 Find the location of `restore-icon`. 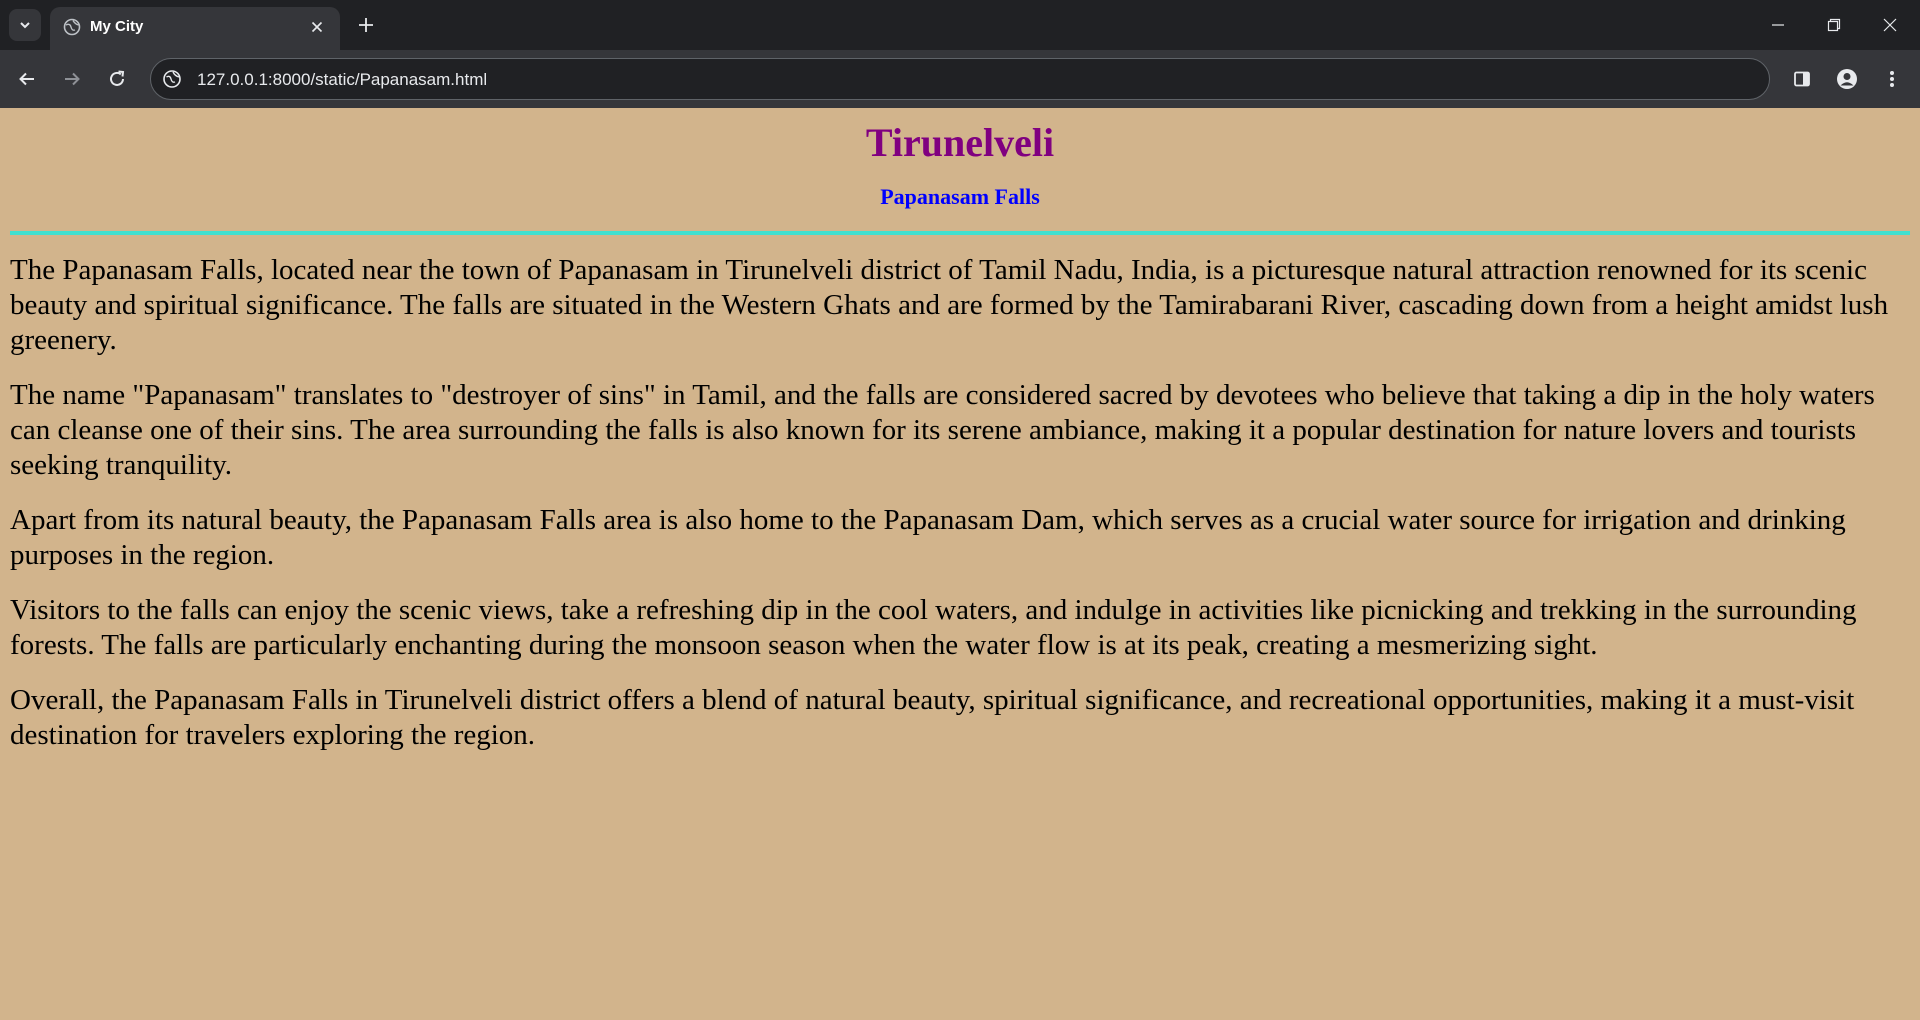

restore-icon is located at coordinates (1834, 25).